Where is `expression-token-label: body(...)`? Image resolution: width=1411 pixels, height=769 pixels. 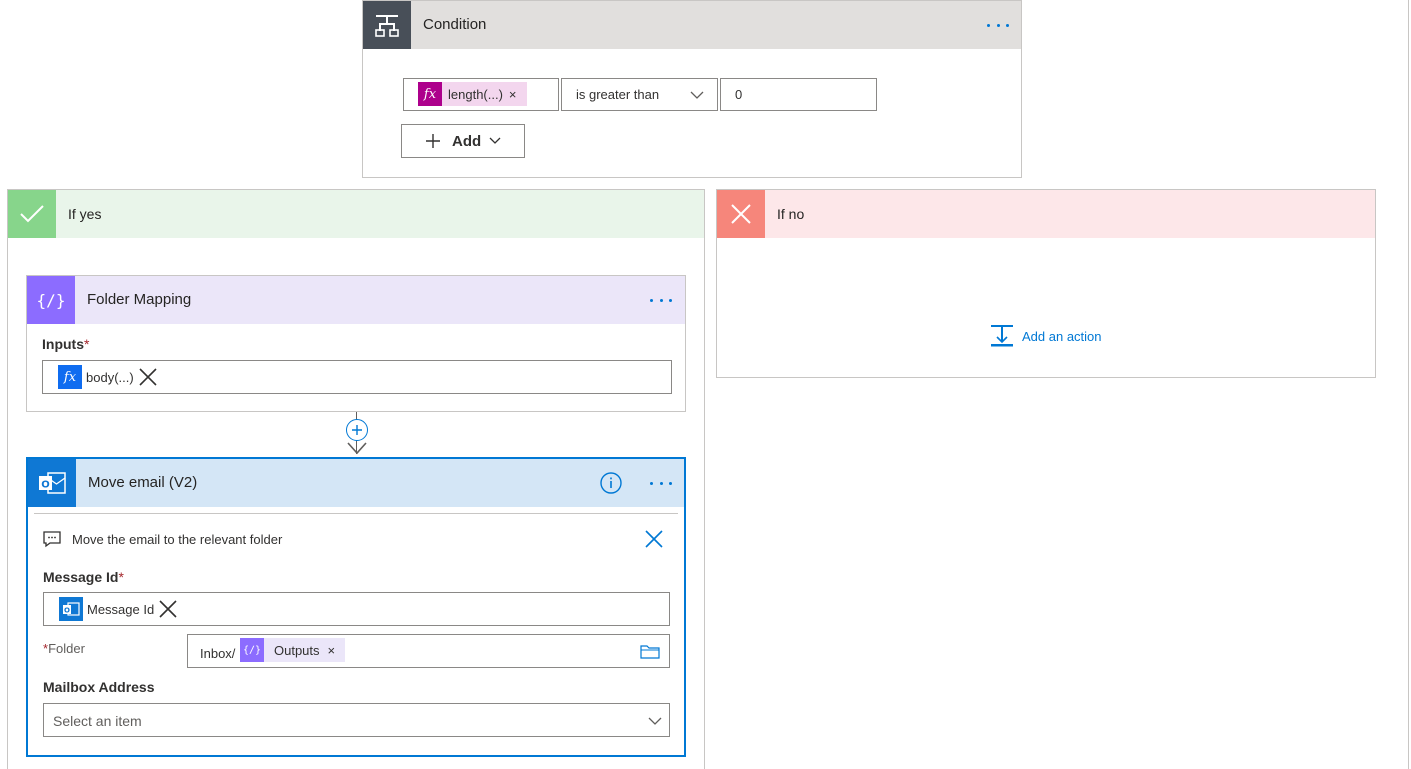 expression-token-label: body(...) is located at coordinates (110, 377).